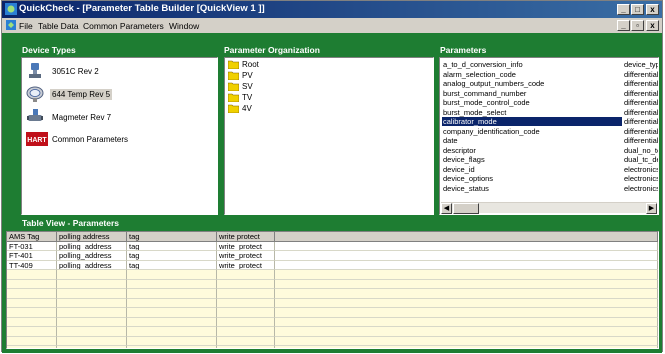 Image resolution: width=665 pixels, height=354 pixels. I want to click on parameter-row: device_status electronics, so click(550, 188).